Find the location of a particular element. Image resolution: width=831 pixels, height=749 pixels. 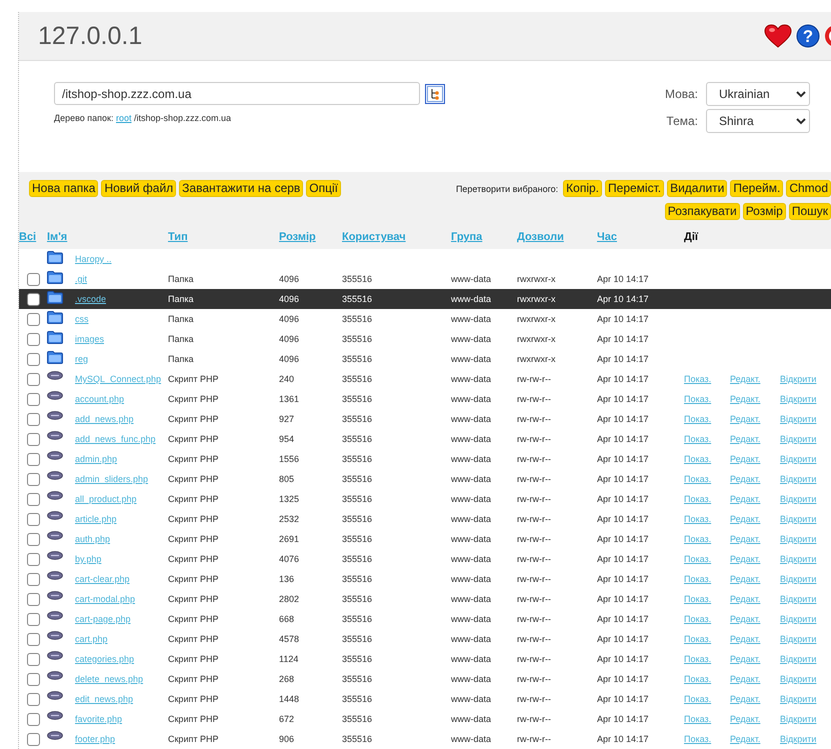

file-name-link: footer.php is located at coordinates (95, 739).